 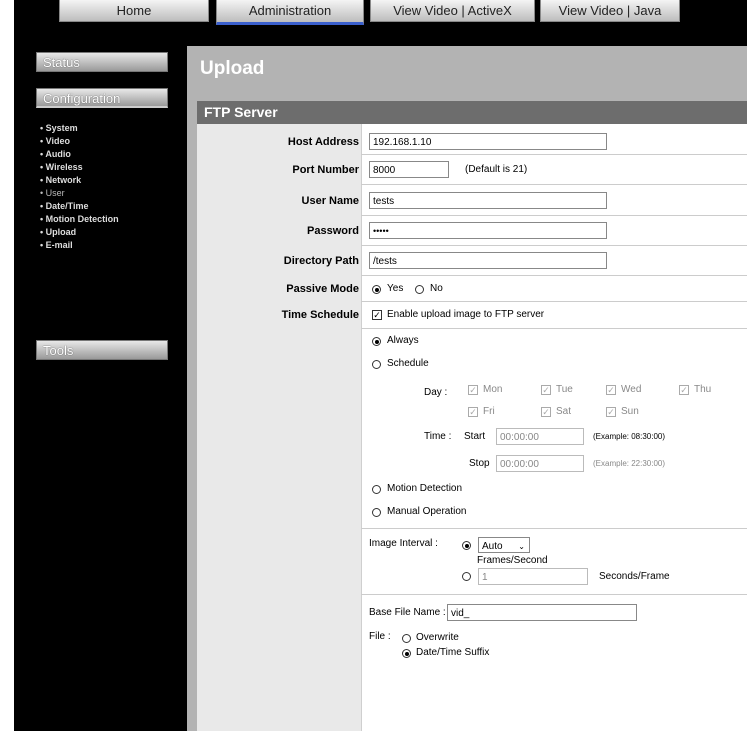 I want to click on interval-label: Image Interval :, so click(x=403, y=543).